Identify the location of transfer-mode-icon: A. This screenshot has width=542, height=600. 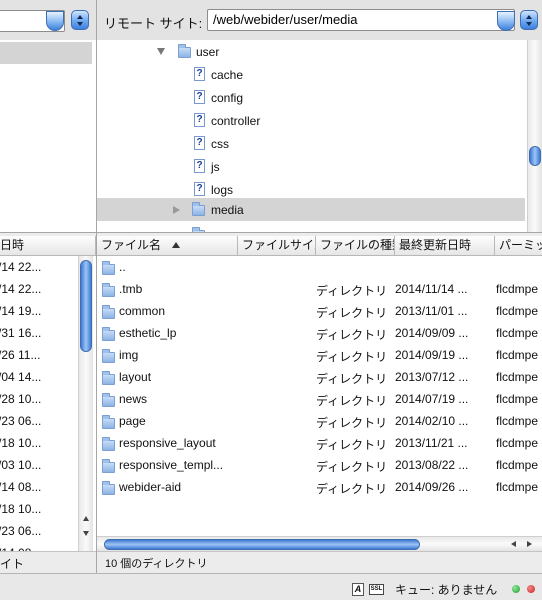
(358, 589).